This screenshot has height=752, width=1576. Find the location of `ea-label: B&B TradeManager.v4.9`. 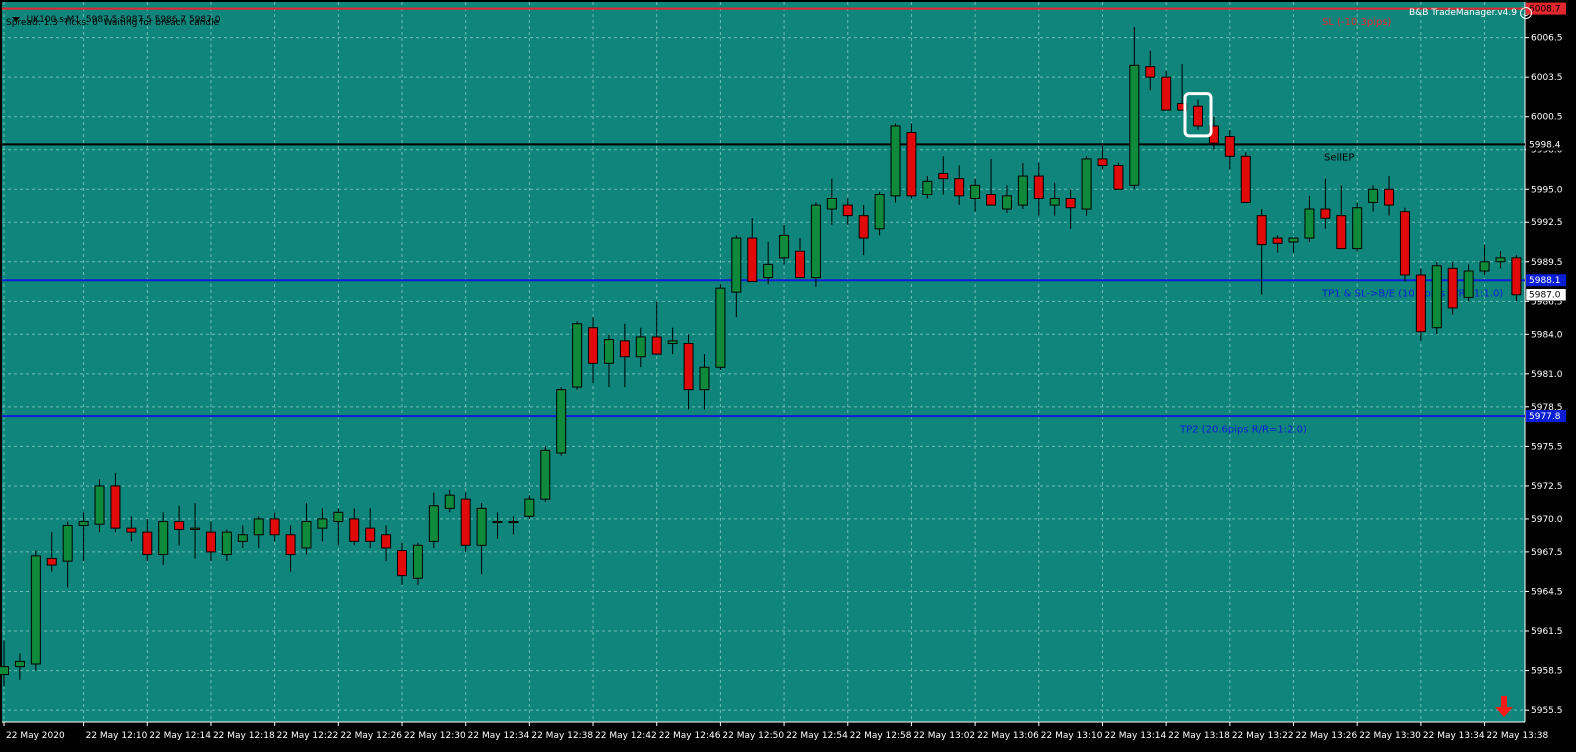

ea-label: B&B TradeManager.v4.9 is located at coordinates (1470, 13).